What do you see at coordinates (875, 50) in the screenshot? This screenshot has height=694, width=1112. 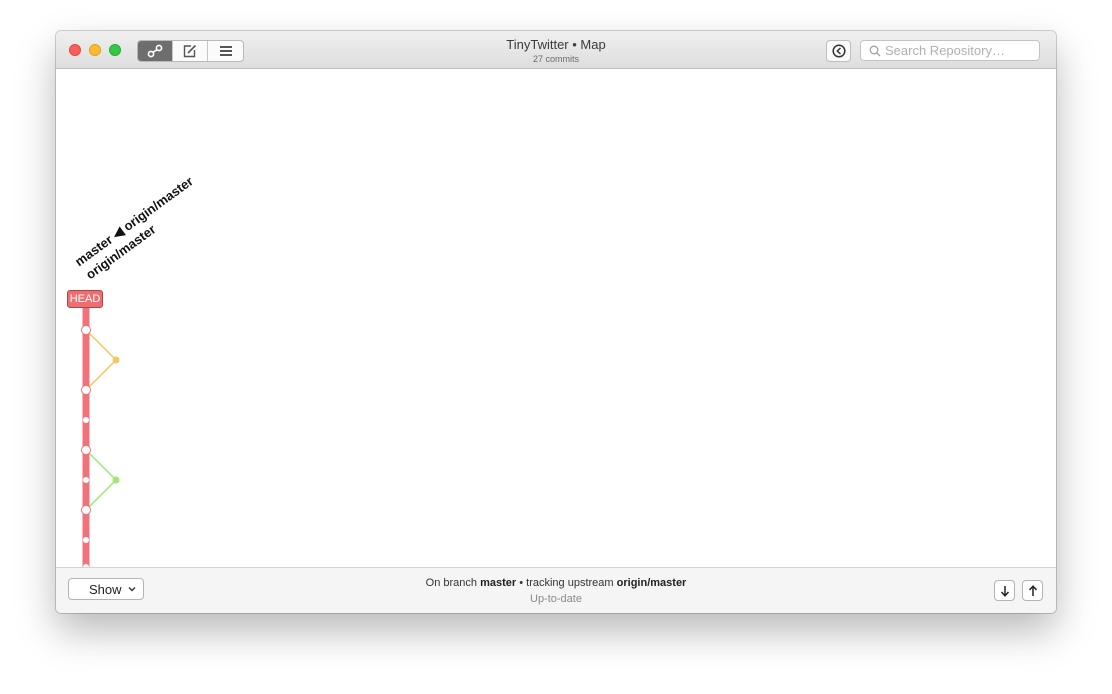 I see `search-icon` at bounding box center [875, 50].